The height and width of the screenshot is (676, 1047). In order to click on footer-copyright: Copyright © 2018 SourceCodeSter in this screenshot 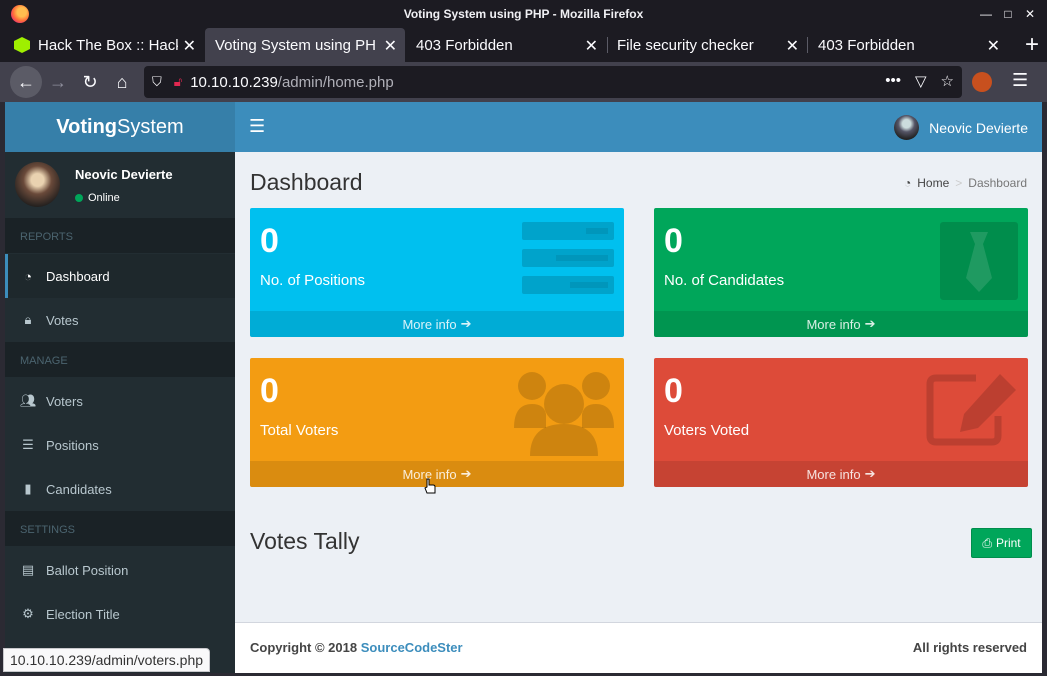, I will do `click(356, 647)`.